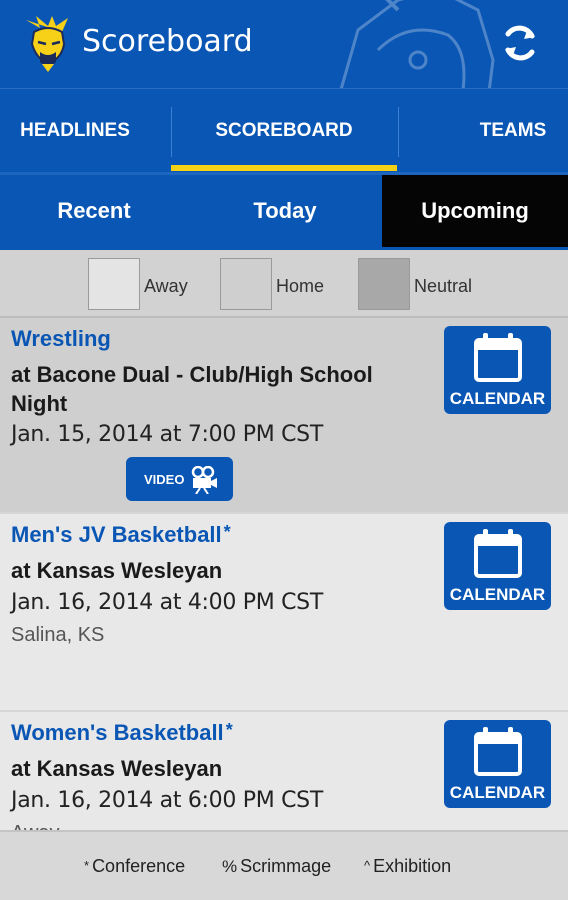 Image resolution: width=568 pixels, height=900 pixels. Describe the element at coordinates (520, 43) in the screenshot. I see `refresh-icon` at that location.